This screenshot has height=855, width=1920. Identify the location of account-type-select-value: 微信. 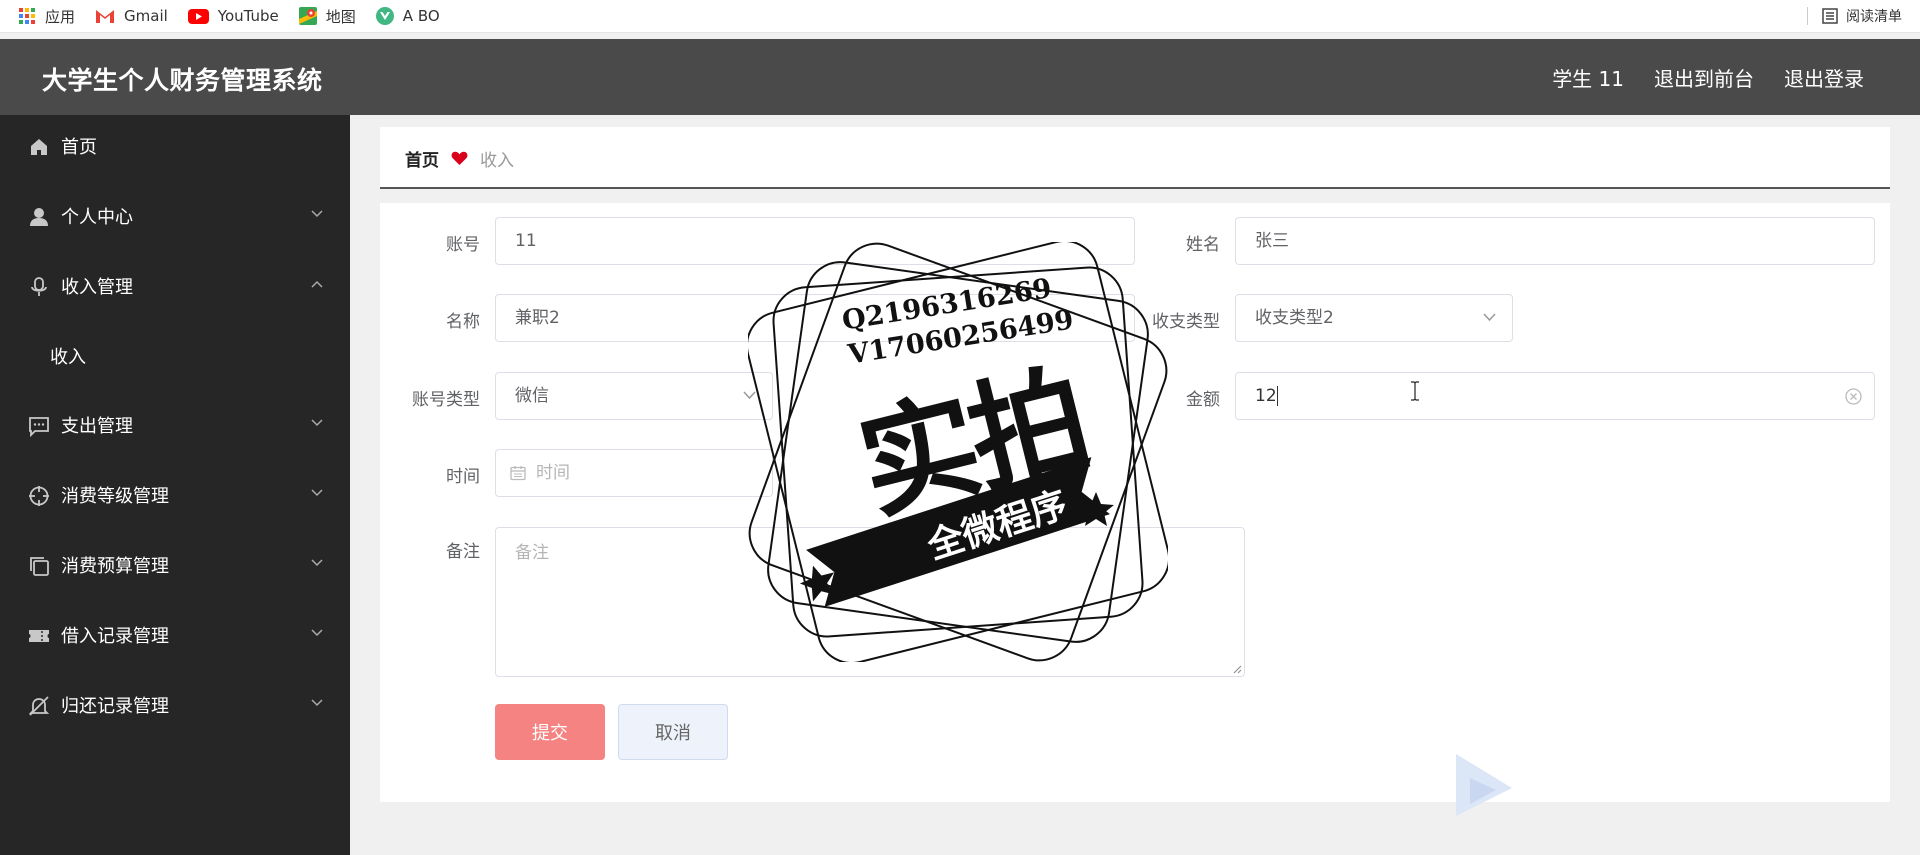
(532, 396).